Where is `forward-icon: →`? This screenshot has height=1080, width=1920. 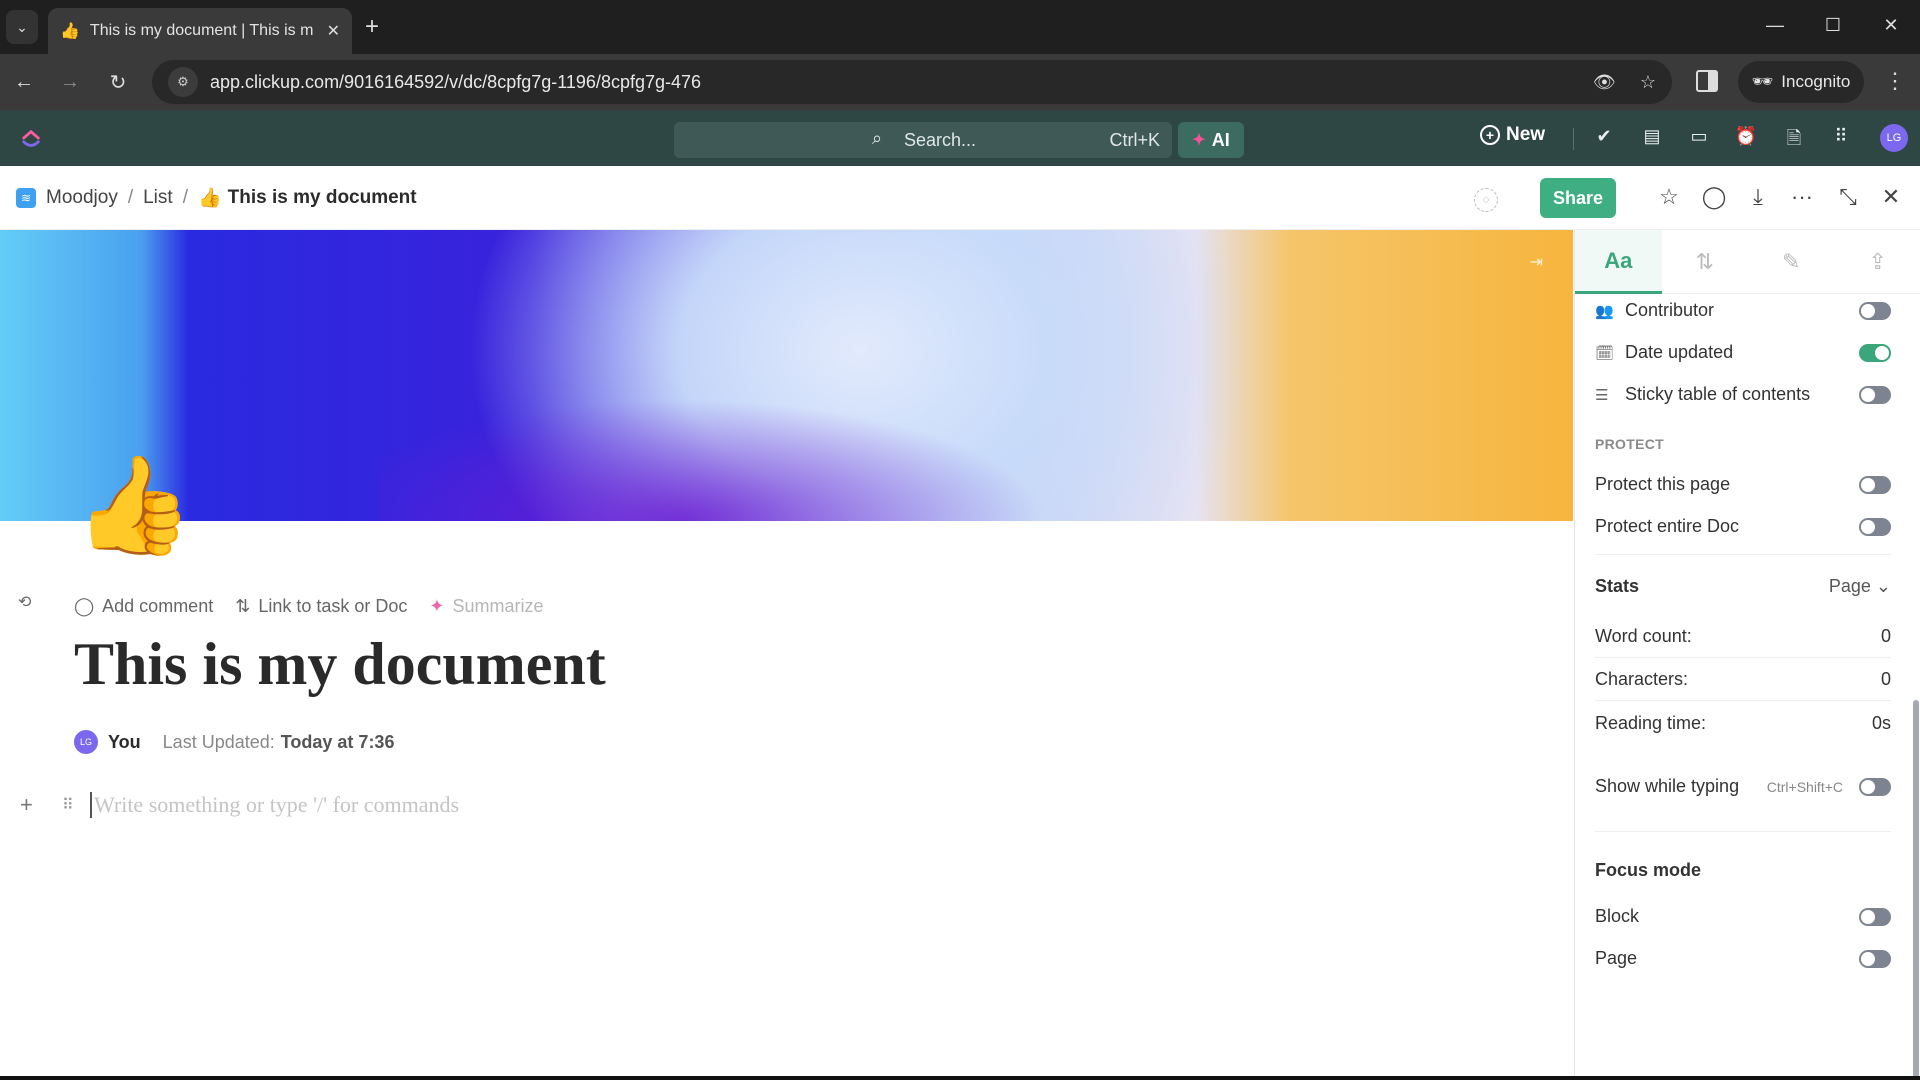
forward-icon: → is located at coordinates (70, 82).